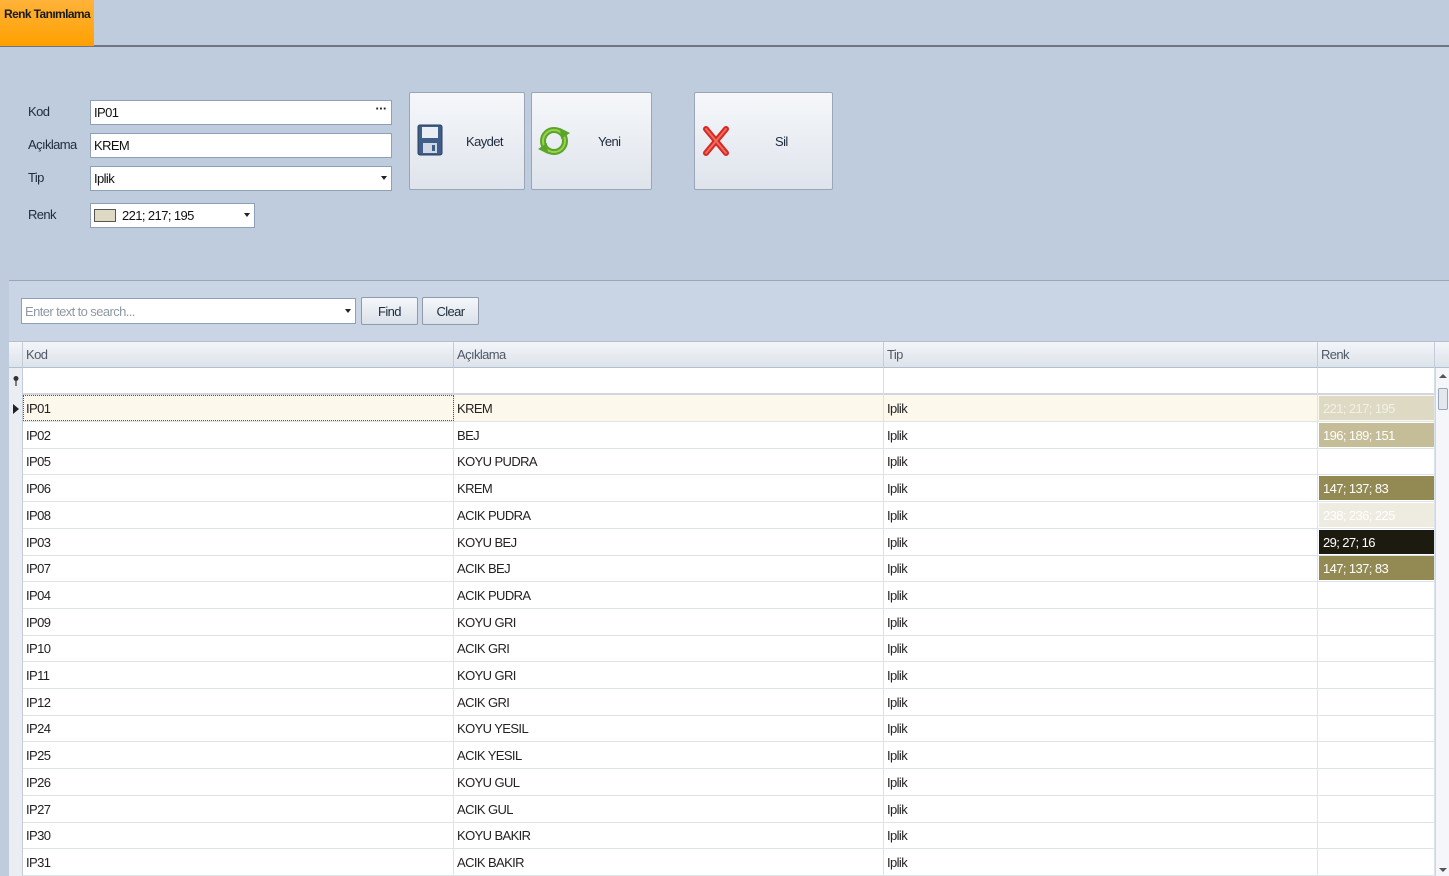 The image size is (1449, 876). What do you see at coordinates (238, 461) in the screenshot?
I see `cell-kod: IP05` at bounding box center [238, 461].